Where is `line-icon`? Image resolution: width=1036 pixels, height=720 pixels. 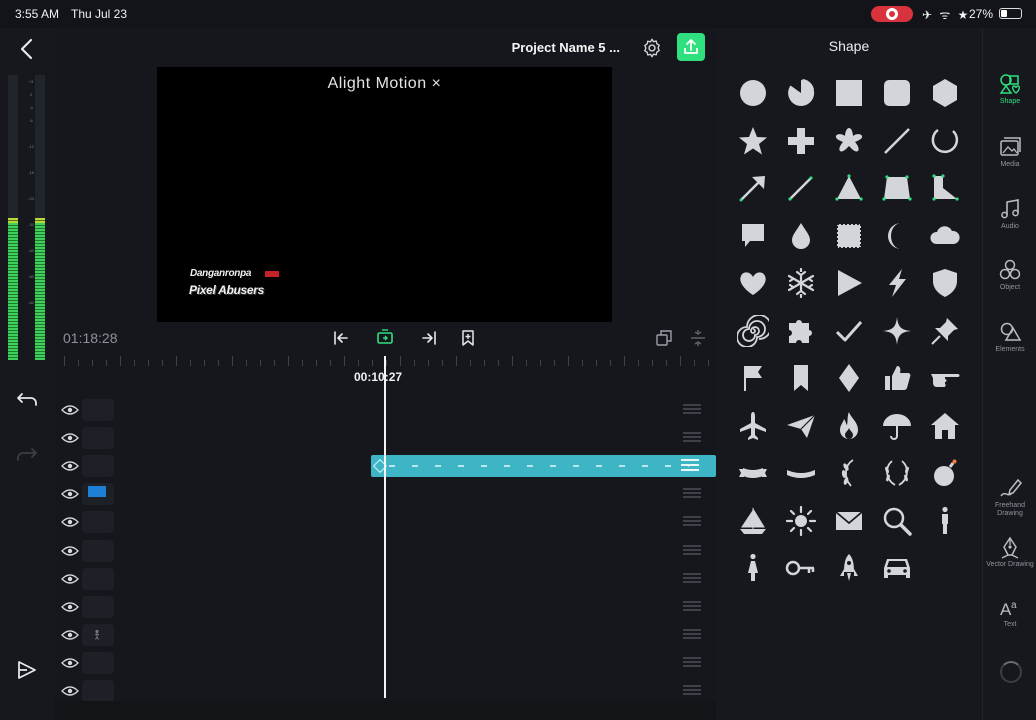 line-icon is located at coordinates (897, 141).